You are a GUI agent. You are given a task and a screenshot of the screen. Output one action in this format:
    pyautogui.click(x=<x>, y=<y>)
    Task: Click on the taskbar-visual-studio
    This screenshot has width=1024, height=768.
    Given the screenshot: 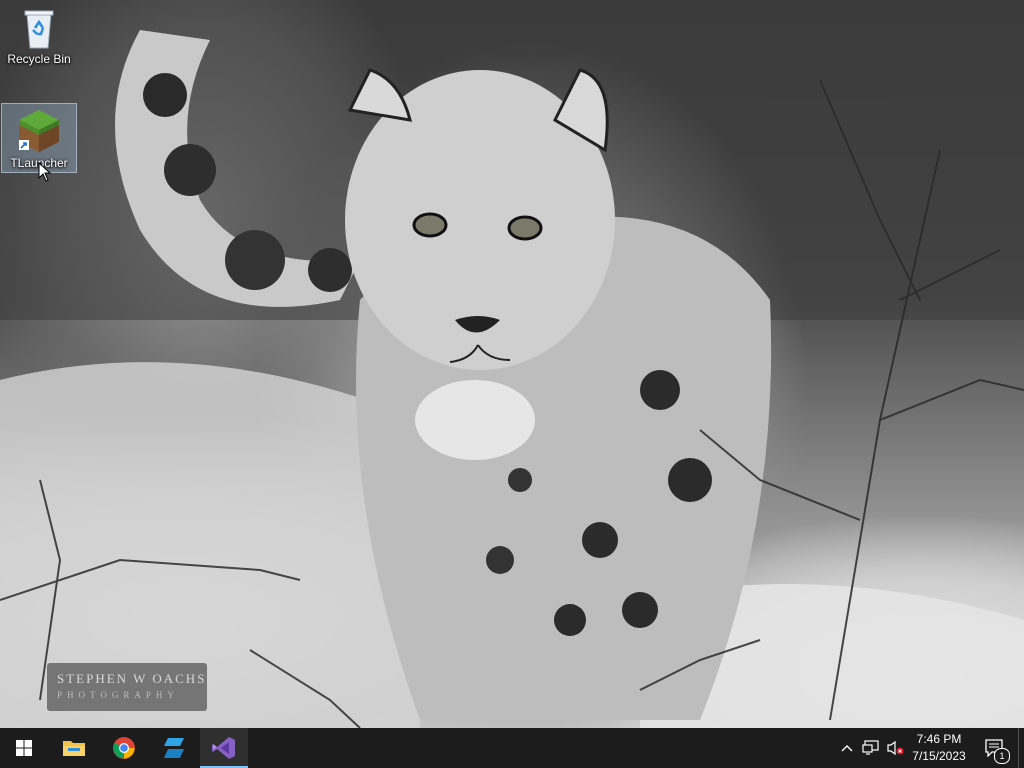 What is the action you would take?
    pyautogui.click(x=224, y=748)
    